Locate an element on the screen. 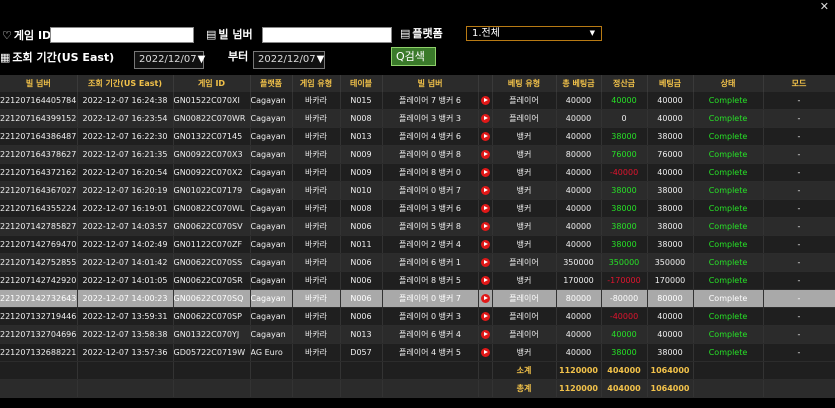 The height and width of the screenshot is (408, 835). column-header: 게임 ID is located at coordinates (212, 83).